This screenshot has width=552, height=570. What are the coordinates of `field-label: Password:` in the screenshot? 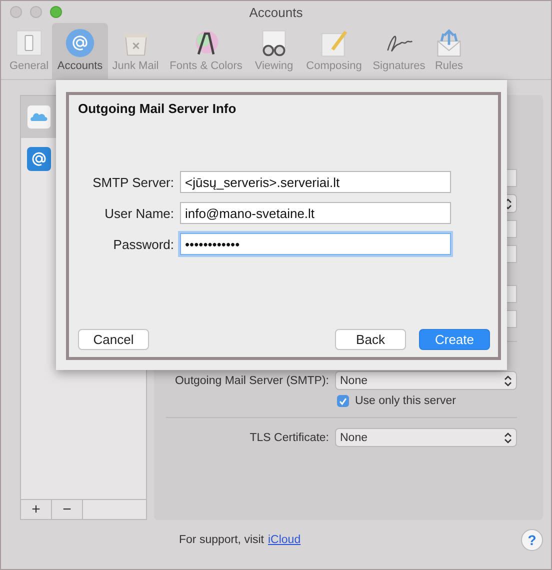 It's located at (143, 244).